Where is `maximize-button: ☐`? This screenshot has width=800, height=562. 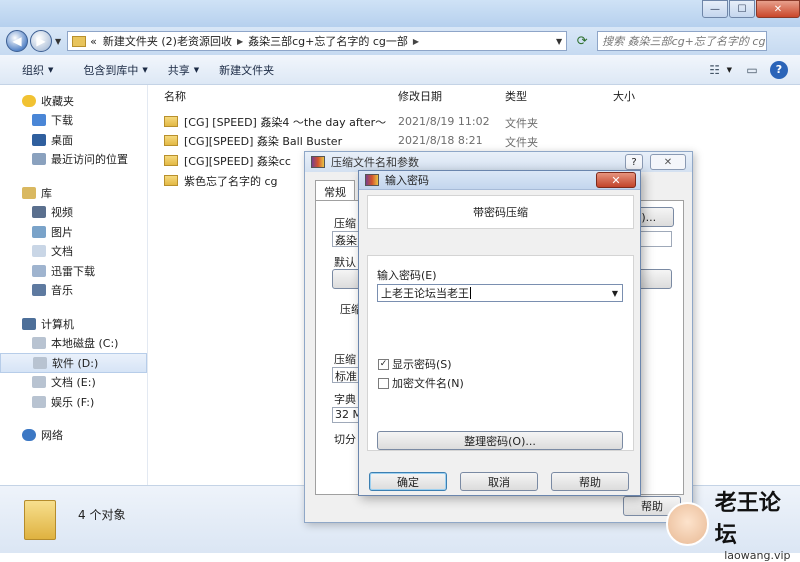 maximize-button: ☐ is located at coordinates (742, 9).